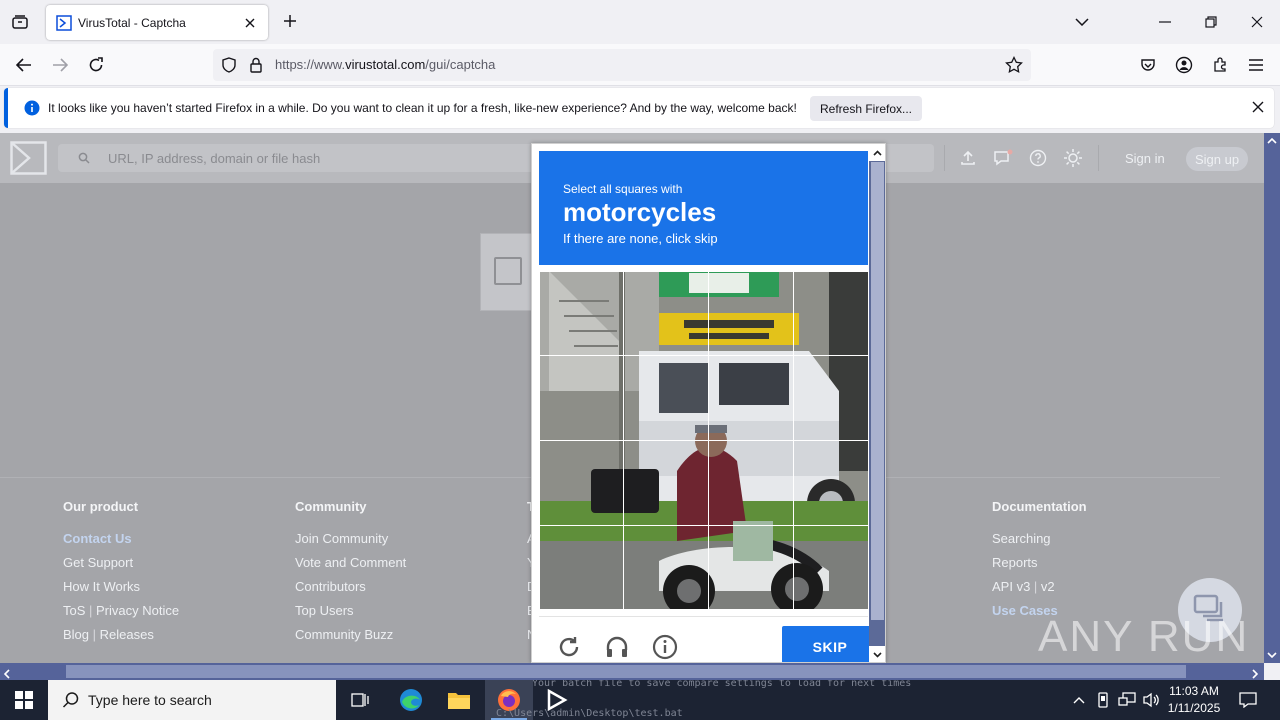 This screenshot has width=1280, height=720. What do you see at coordinates (24, 65) in the screenshot?
I see `back-icon` at bounding box center [24, 65].